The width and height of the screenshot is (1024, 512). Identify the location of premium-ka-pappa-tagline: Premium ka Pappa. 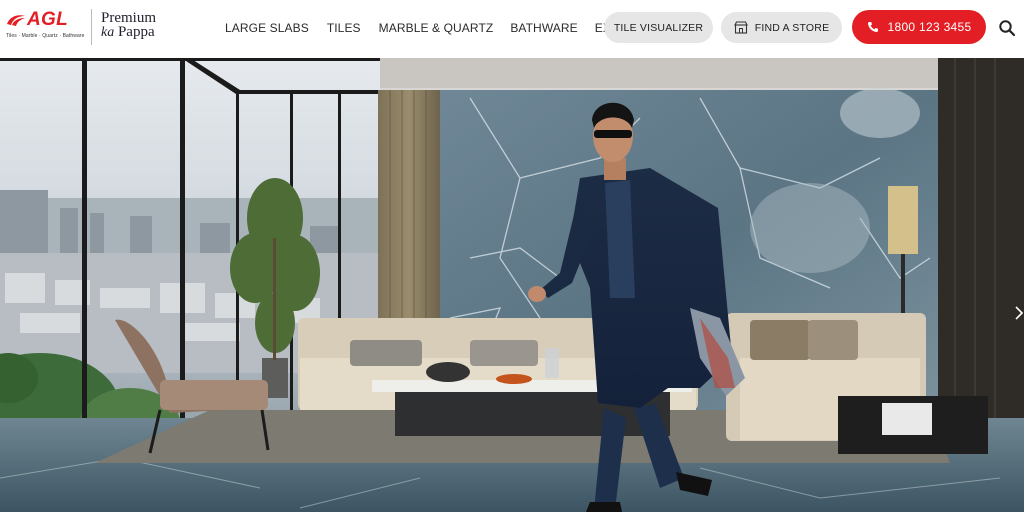
(141, 28).